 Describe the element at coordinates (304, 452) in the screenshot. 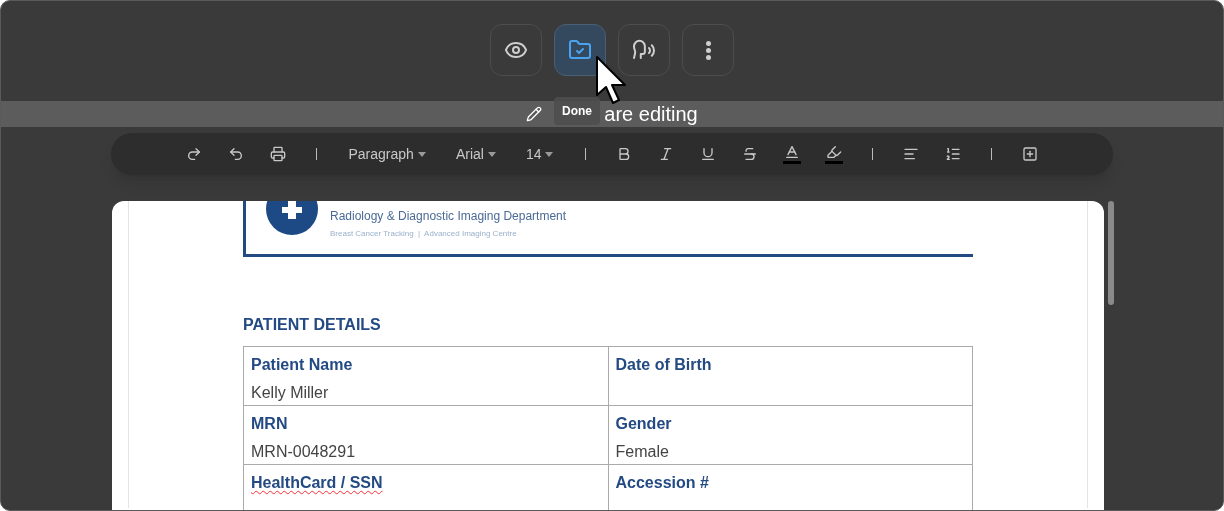

I see `field-value: MRN-0048291` at that location.